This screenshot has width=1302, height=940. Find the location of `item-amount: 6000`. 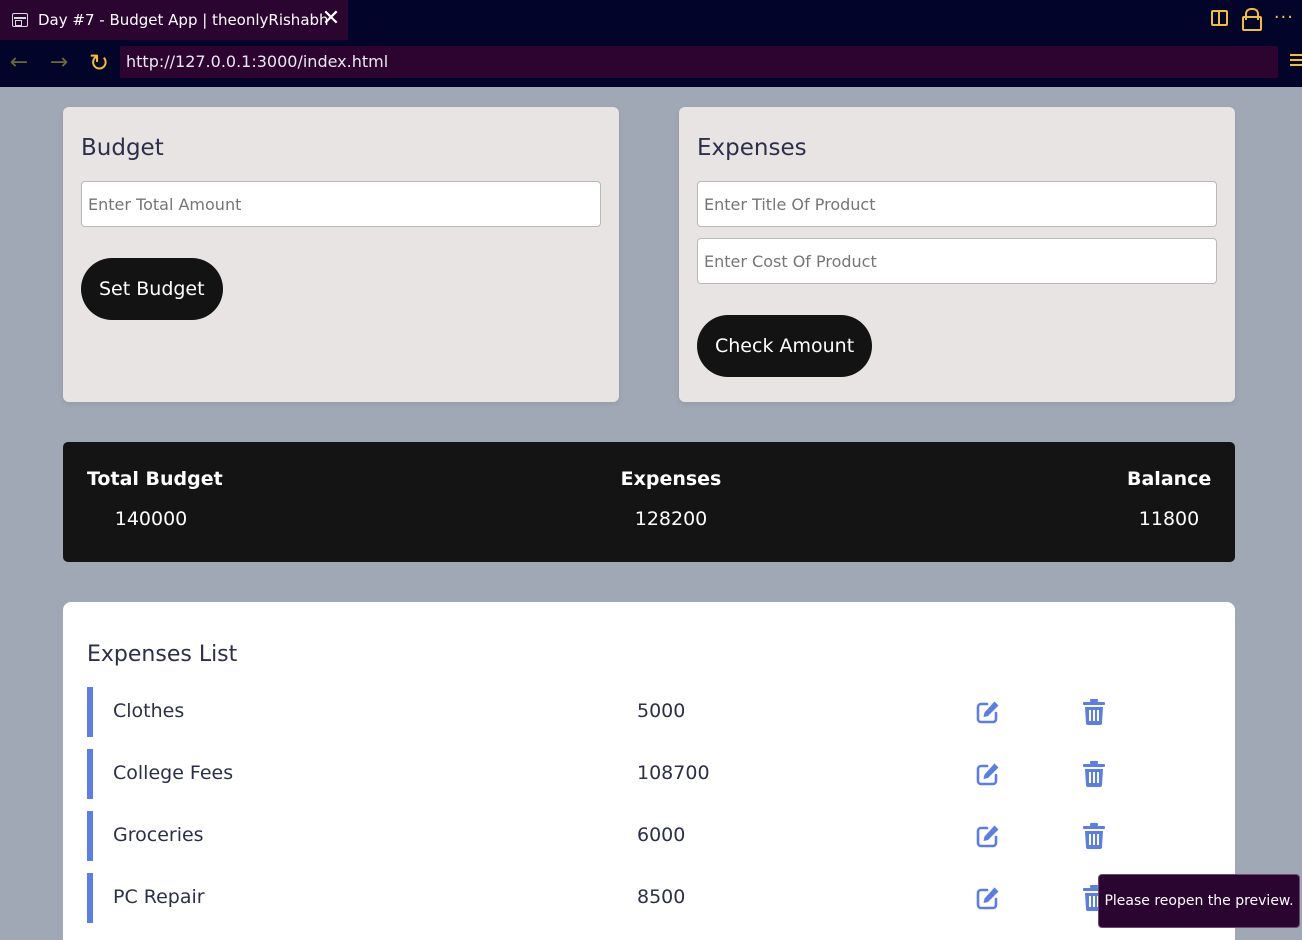

item-amount: 6000 is located at coordinates (661, 835).